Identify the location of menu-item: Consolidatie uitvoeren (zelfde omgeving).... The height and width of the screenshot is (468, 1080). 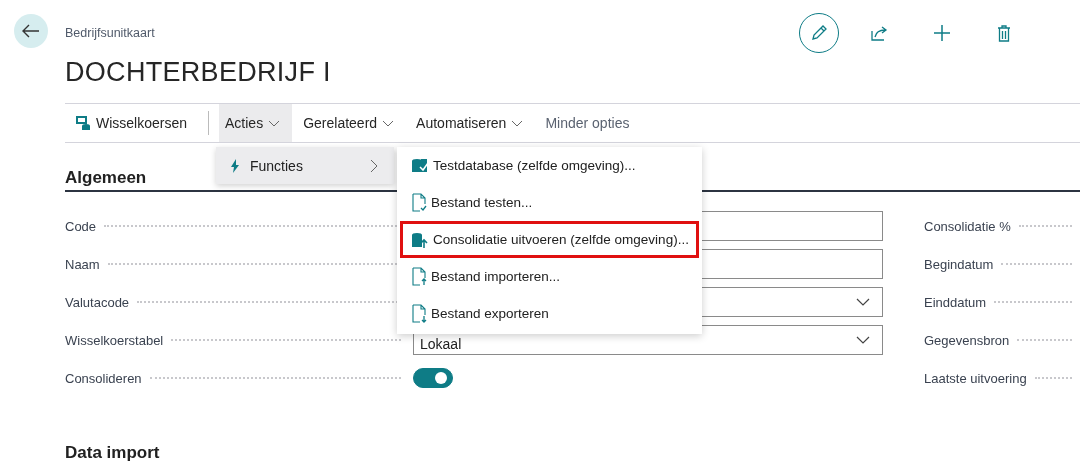
(549, 239).